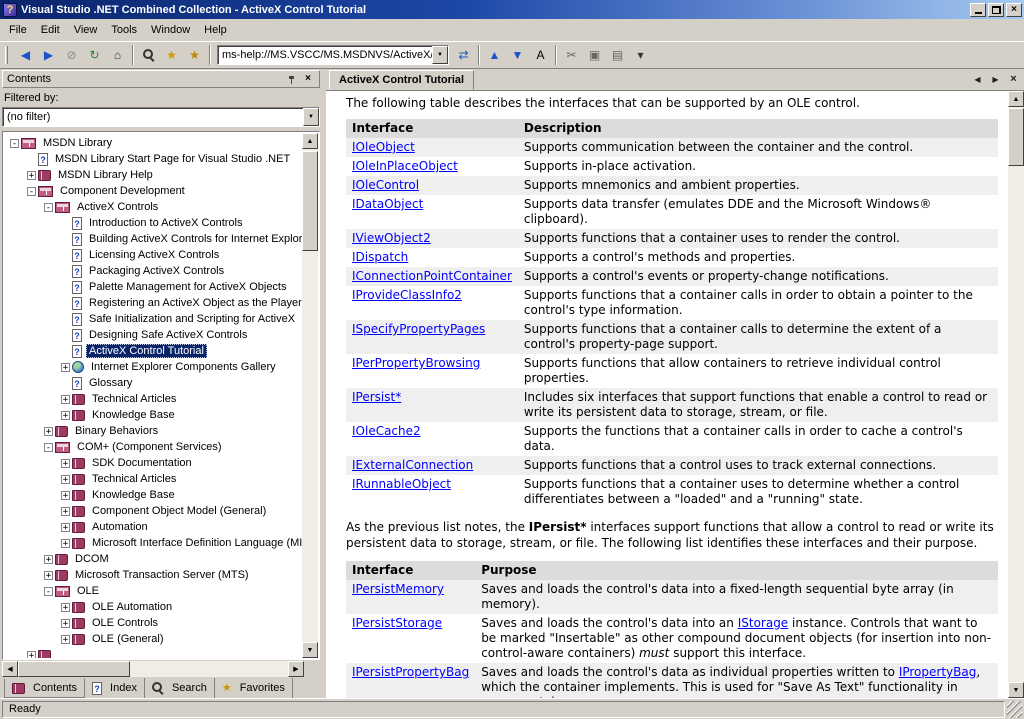 The height and width of the screenshot is (719, 1024). What do you see at coordinates (571, 55) in the screenshot?
I see `cut-button: ✂` at bounding box center [571, 55].